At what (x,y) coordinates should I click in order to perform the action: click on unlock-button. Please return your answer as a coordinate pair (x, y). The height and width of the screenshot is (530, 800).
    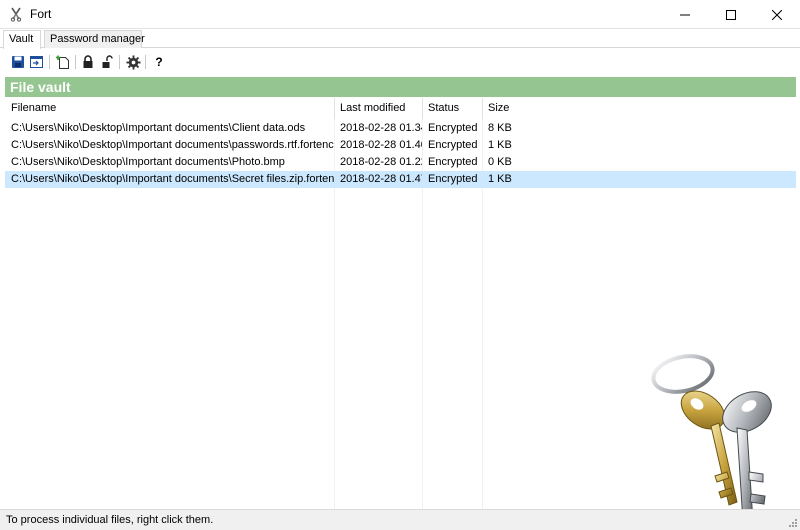
    Looking at the image, I should click on (107, 62).